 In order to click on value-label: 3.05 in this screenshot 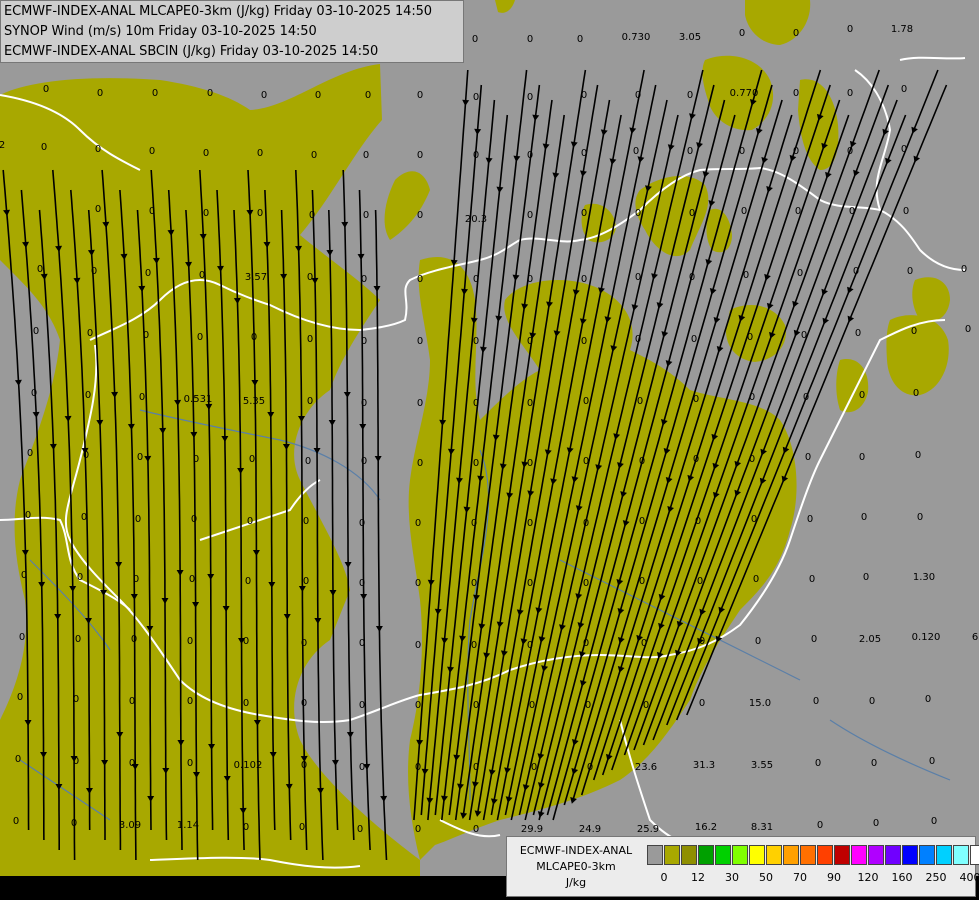, I will do `click(690, 37)`.